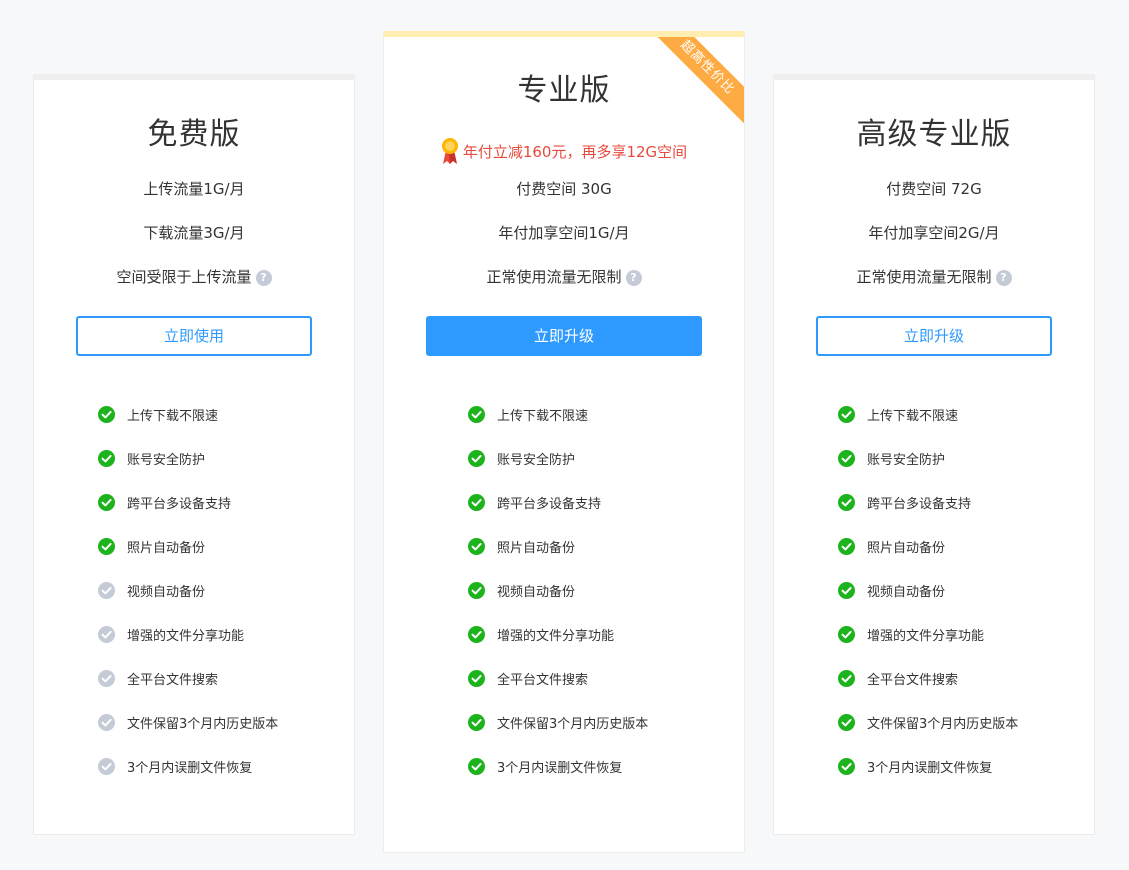  Describe the element at coordinates (184, 277) in the screenshot. I see `plan-detail: 空间受限于上传流量` at that location.